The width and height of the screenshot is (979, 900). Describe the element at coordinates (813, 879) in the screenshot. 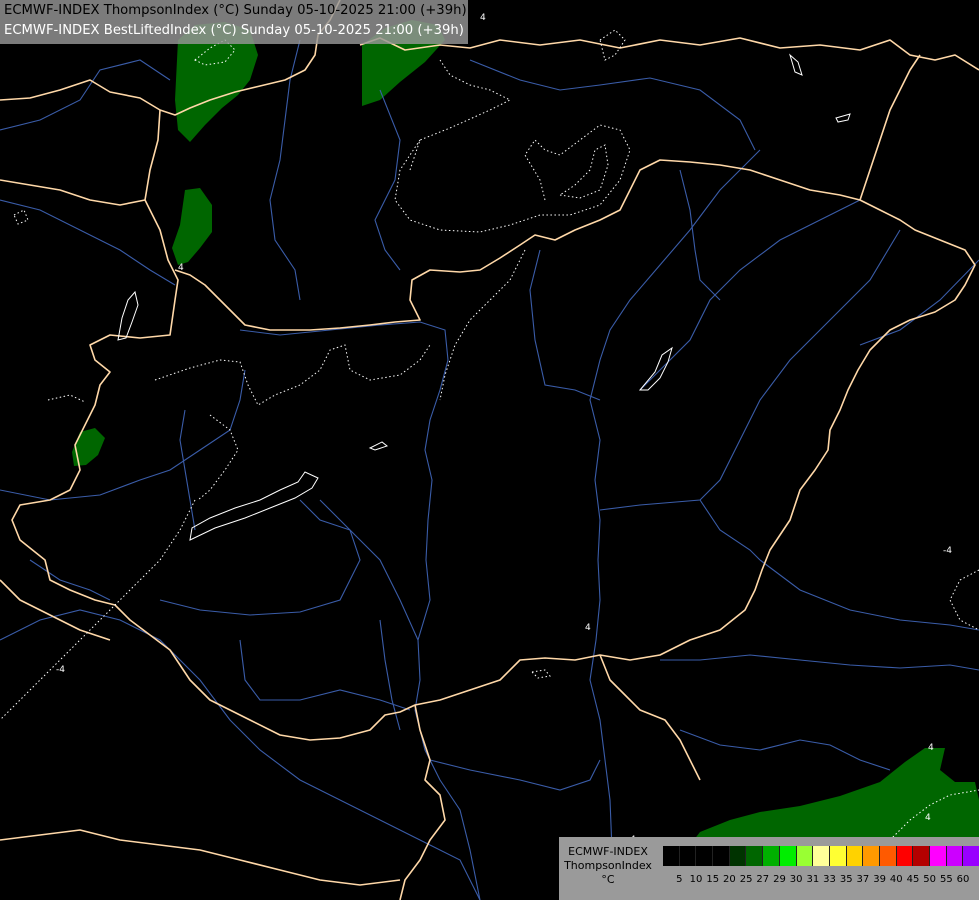

I see `legend-tick-label: 31` at that location.